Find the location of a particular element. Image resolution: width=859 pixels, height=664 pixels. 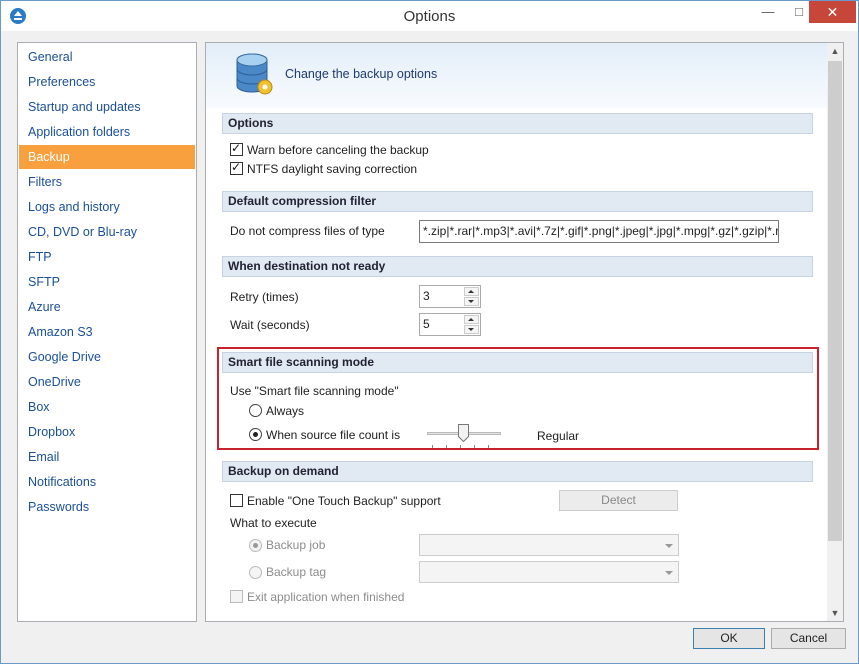

nav-item-email: Email is located at coordinates (107, 457).